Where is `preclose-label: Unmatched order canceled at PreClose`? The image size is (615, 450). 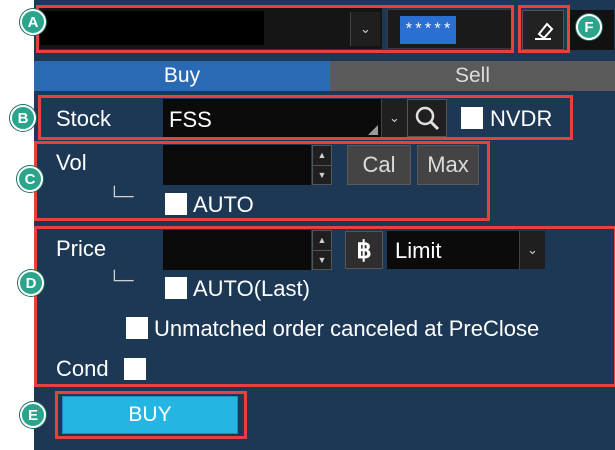
preclose-label: Unmatched order canceled at PreClose is located at coordinates (347, 328).